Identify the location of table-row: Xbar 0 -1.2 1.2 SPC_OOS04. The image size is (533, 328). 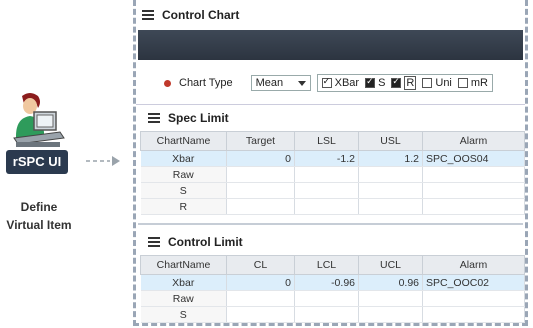
(332, 158).